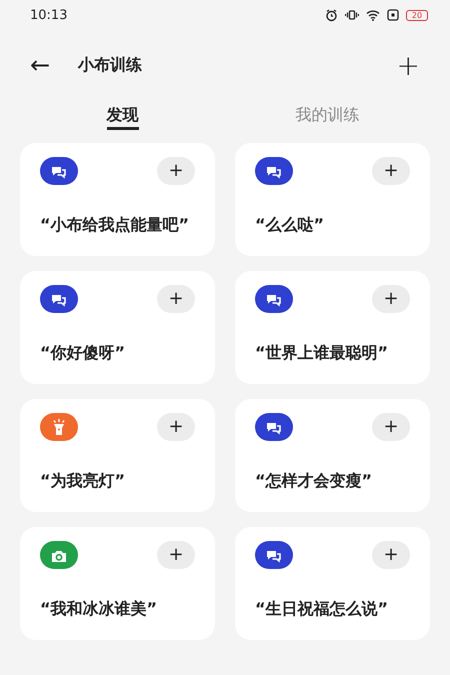 The width and height of the screenshot is (450, 675). Describe the element at coordinates (117, 327) in the screenshot. I see `command-card: + “你好傻呀”` at that location.